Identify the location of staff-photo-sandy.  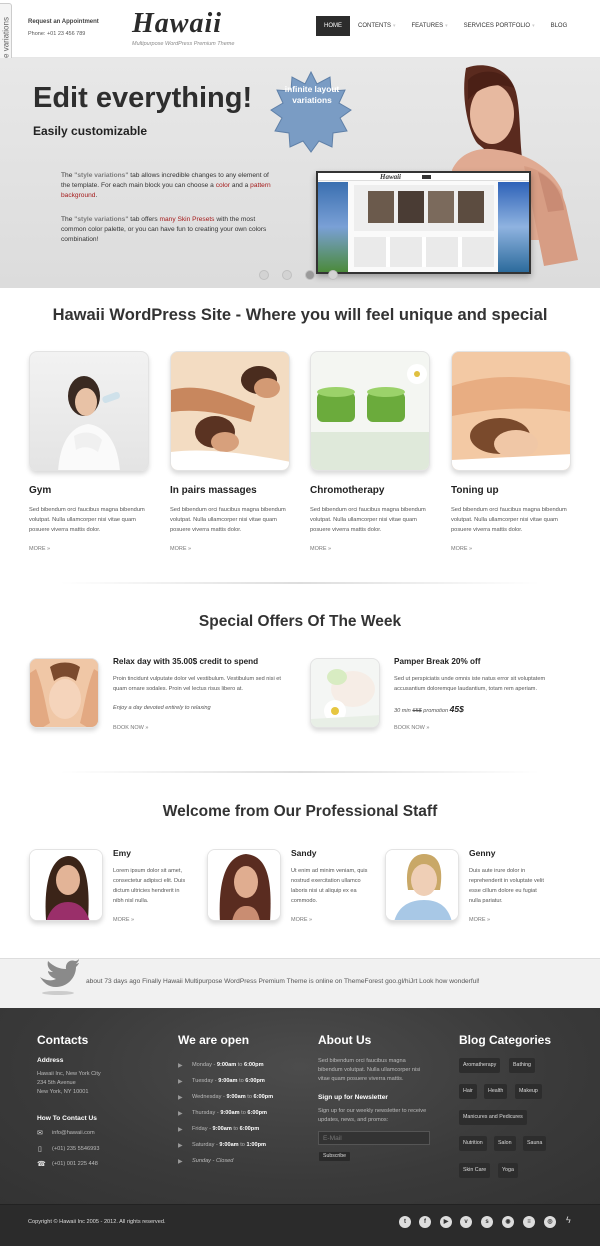
(244, 885).